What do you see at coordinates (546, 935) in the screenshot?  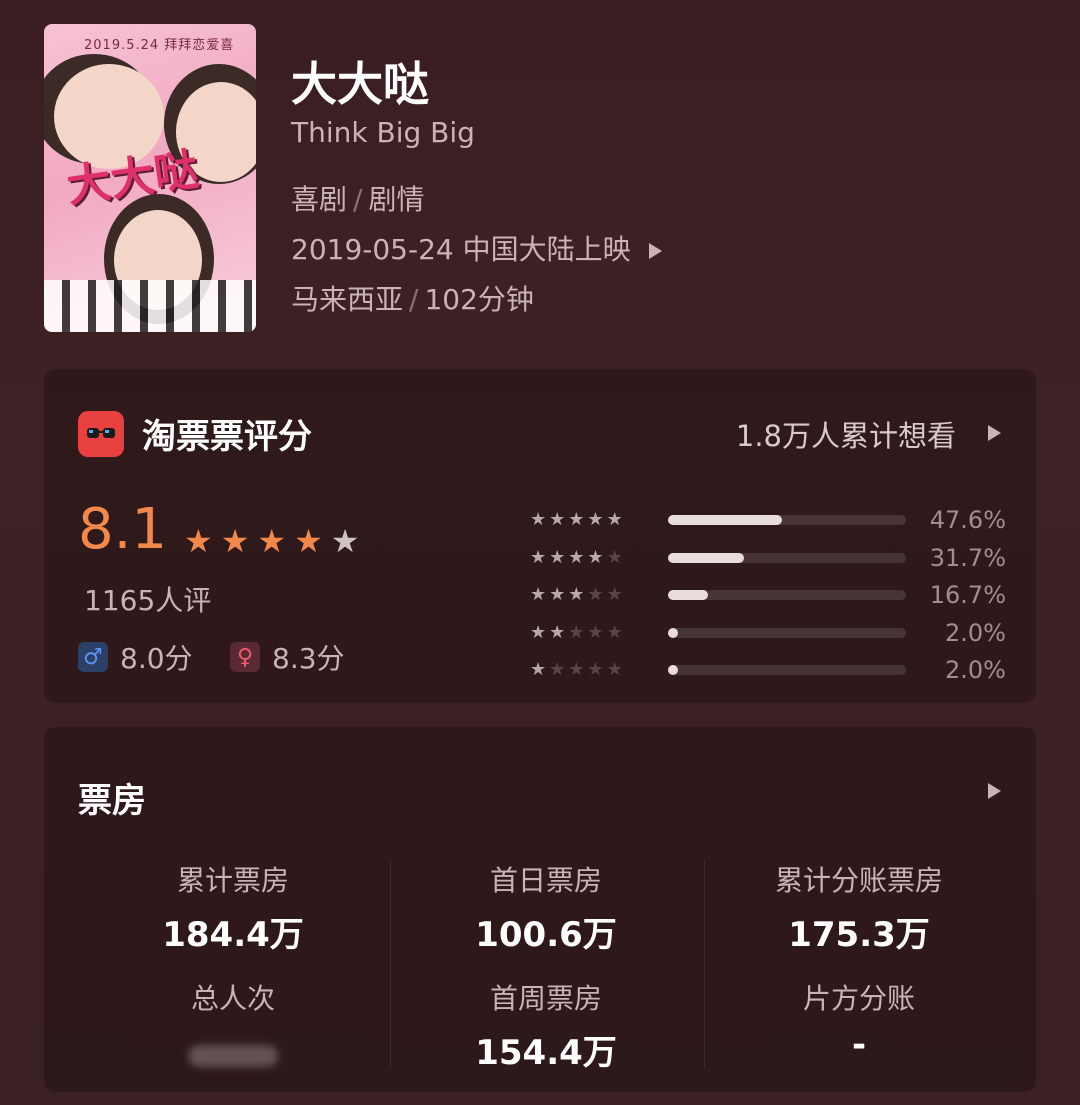 I see `stat-value: 100.6万` at bounding box center [546, 935].